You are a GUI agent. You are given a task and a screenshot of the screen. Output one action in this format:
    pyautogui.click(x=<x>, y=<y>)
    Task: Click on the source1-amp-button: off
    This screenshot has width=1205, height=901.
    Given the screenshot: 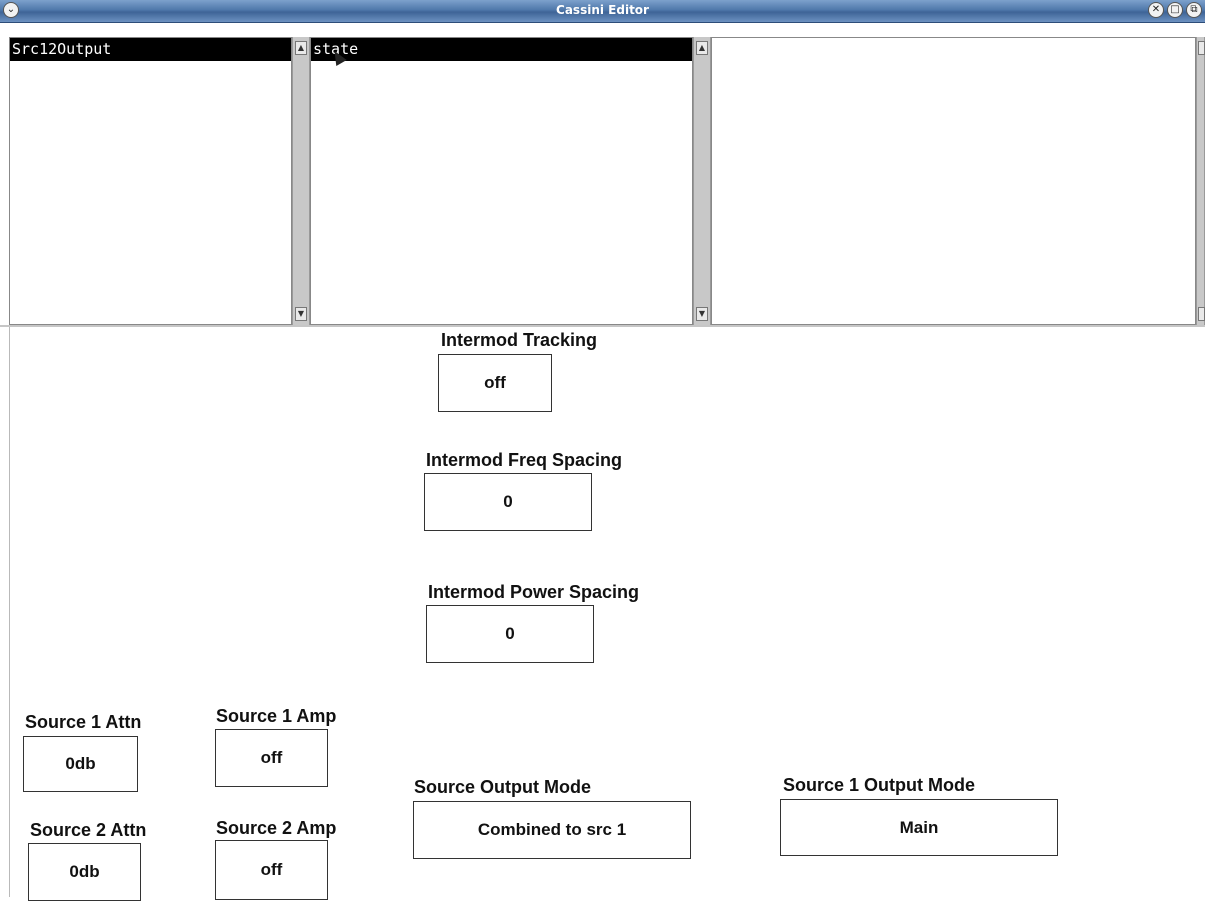 What is the action you would take?
    pyautogui.click(x=271, y=758)
    